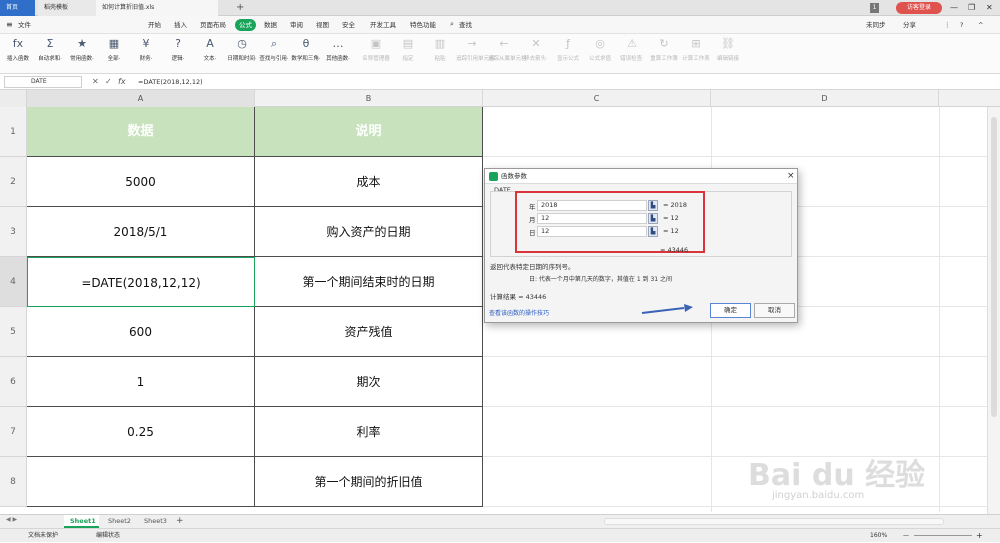 The width and height of the screenshot is (1000, 543). What do you see at coordinates (68, 8) in the screenshot?
I see `document-tab: 稻壳模板` at bounding box center [68, 8].